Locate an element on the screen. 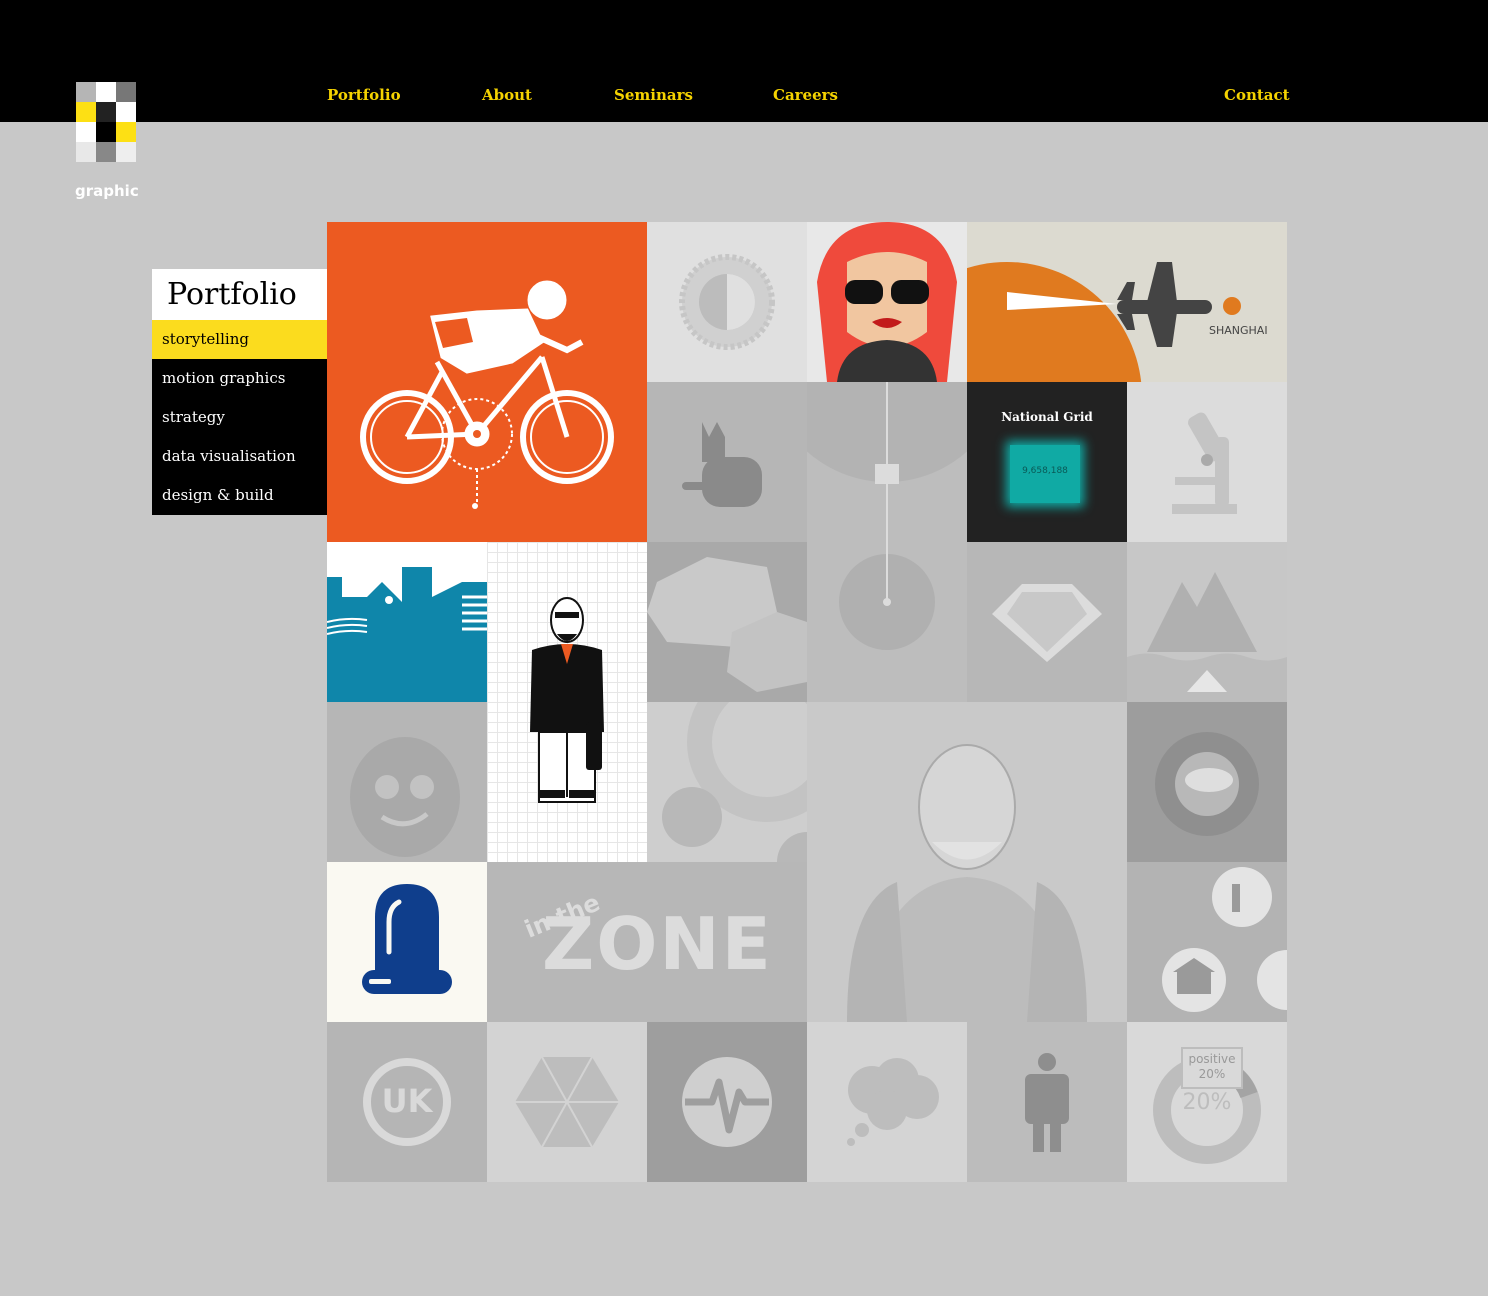 The image size is (1488, 1296). cyclist-icon is located at coordinates (487, 394).